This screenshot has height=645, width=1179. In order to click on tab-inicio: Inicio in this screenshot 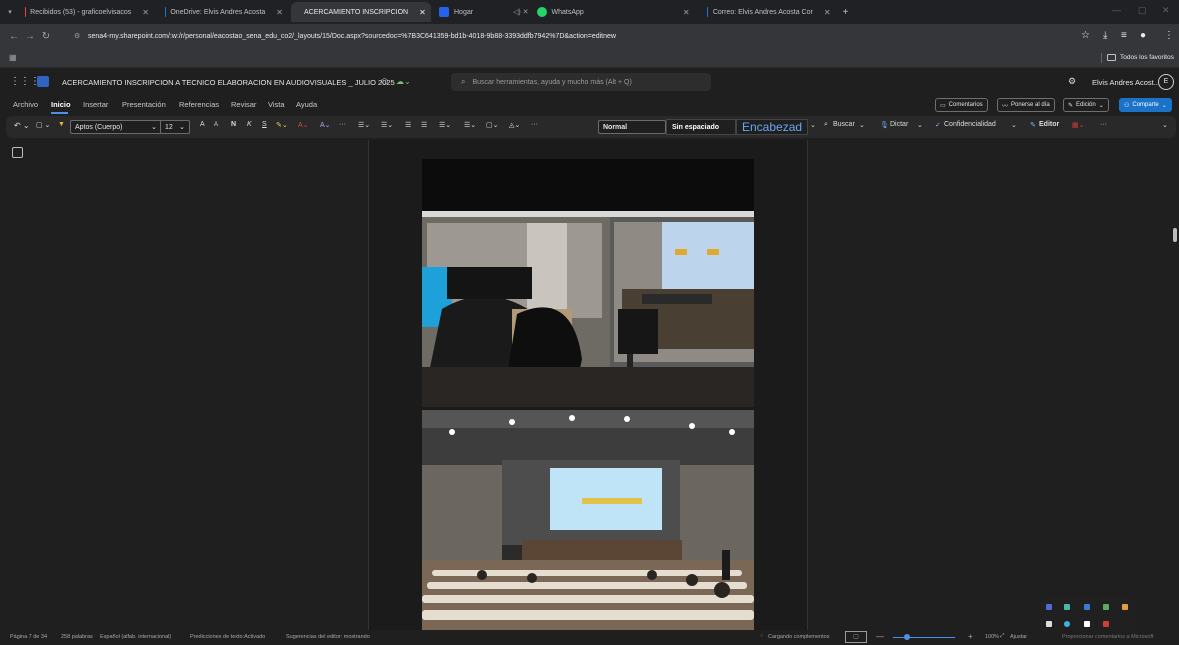, I will do `click(61, 104)`.